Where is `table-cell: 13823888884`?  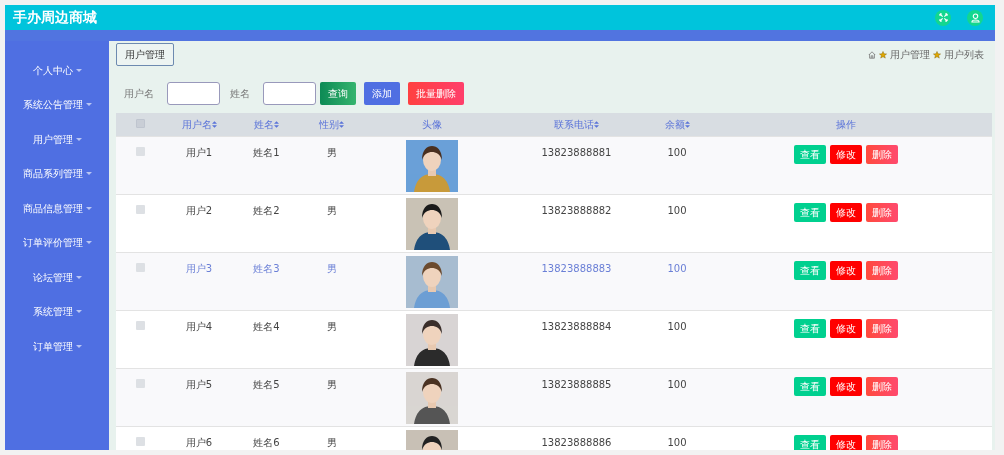
table-cell: 13823888884 is located at coordinates (576, 326).